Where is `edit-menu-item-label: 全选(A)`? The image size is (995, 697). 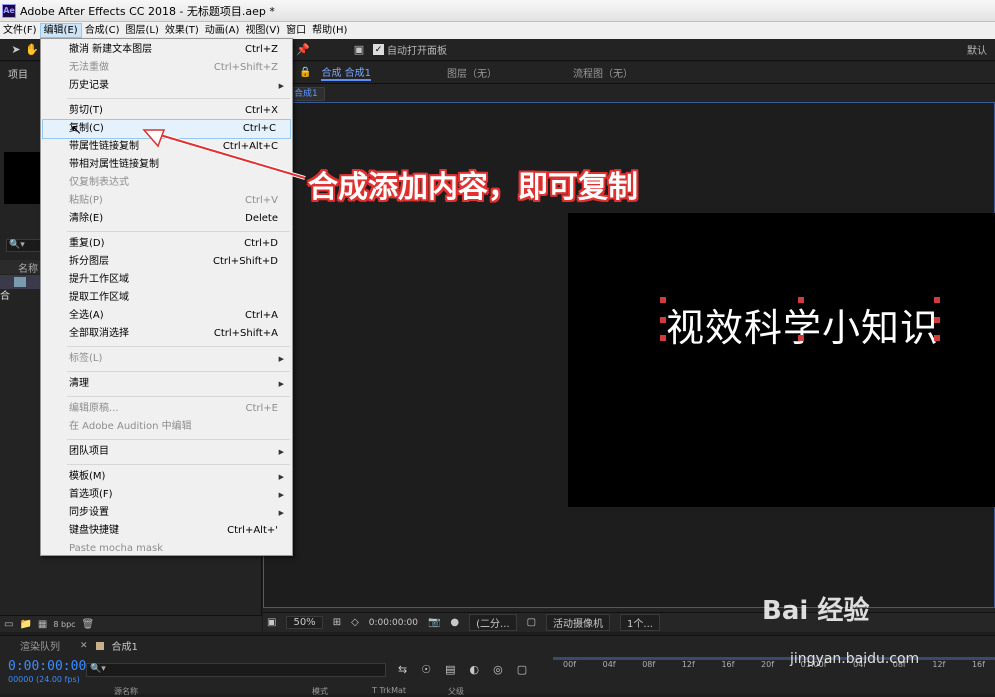 edit-menu-item-label: 全选(A) is located at coordinates (86, 315).